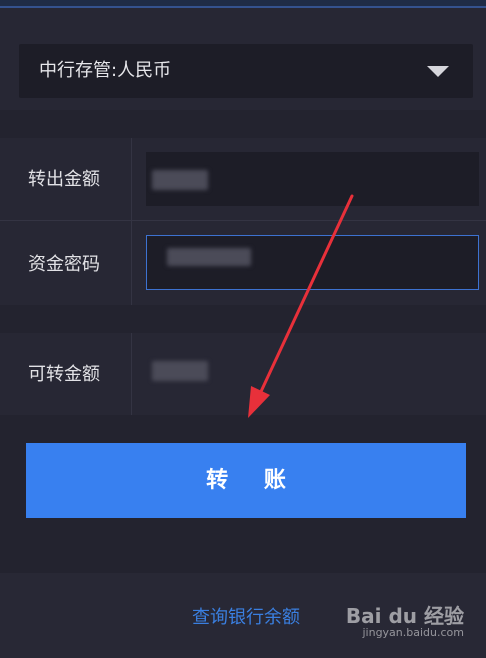 The width and height of the screenshot is (486, 658). Describe the element at coordinates (243, 374) in the screenshot. I see `available-amount-row: 可转金额` at that location.